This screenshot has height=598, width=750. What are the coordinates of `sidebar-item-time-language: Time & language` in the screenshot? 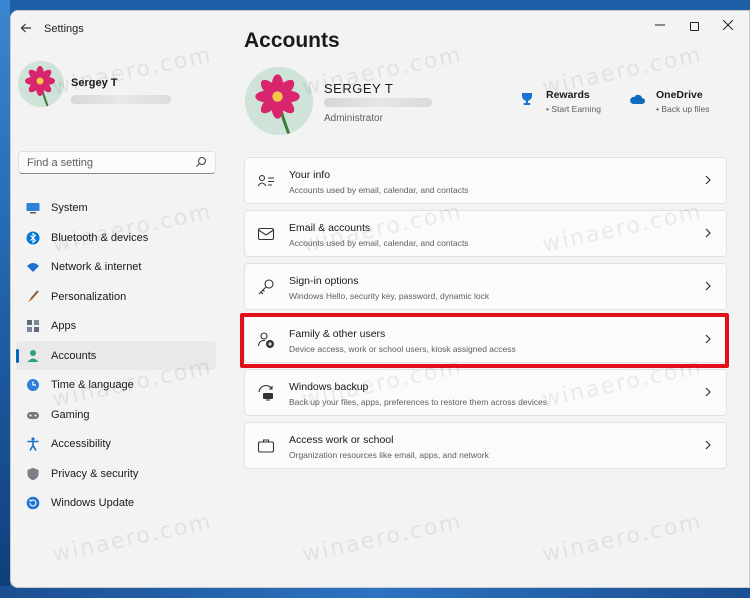 It's located at (116, 385).